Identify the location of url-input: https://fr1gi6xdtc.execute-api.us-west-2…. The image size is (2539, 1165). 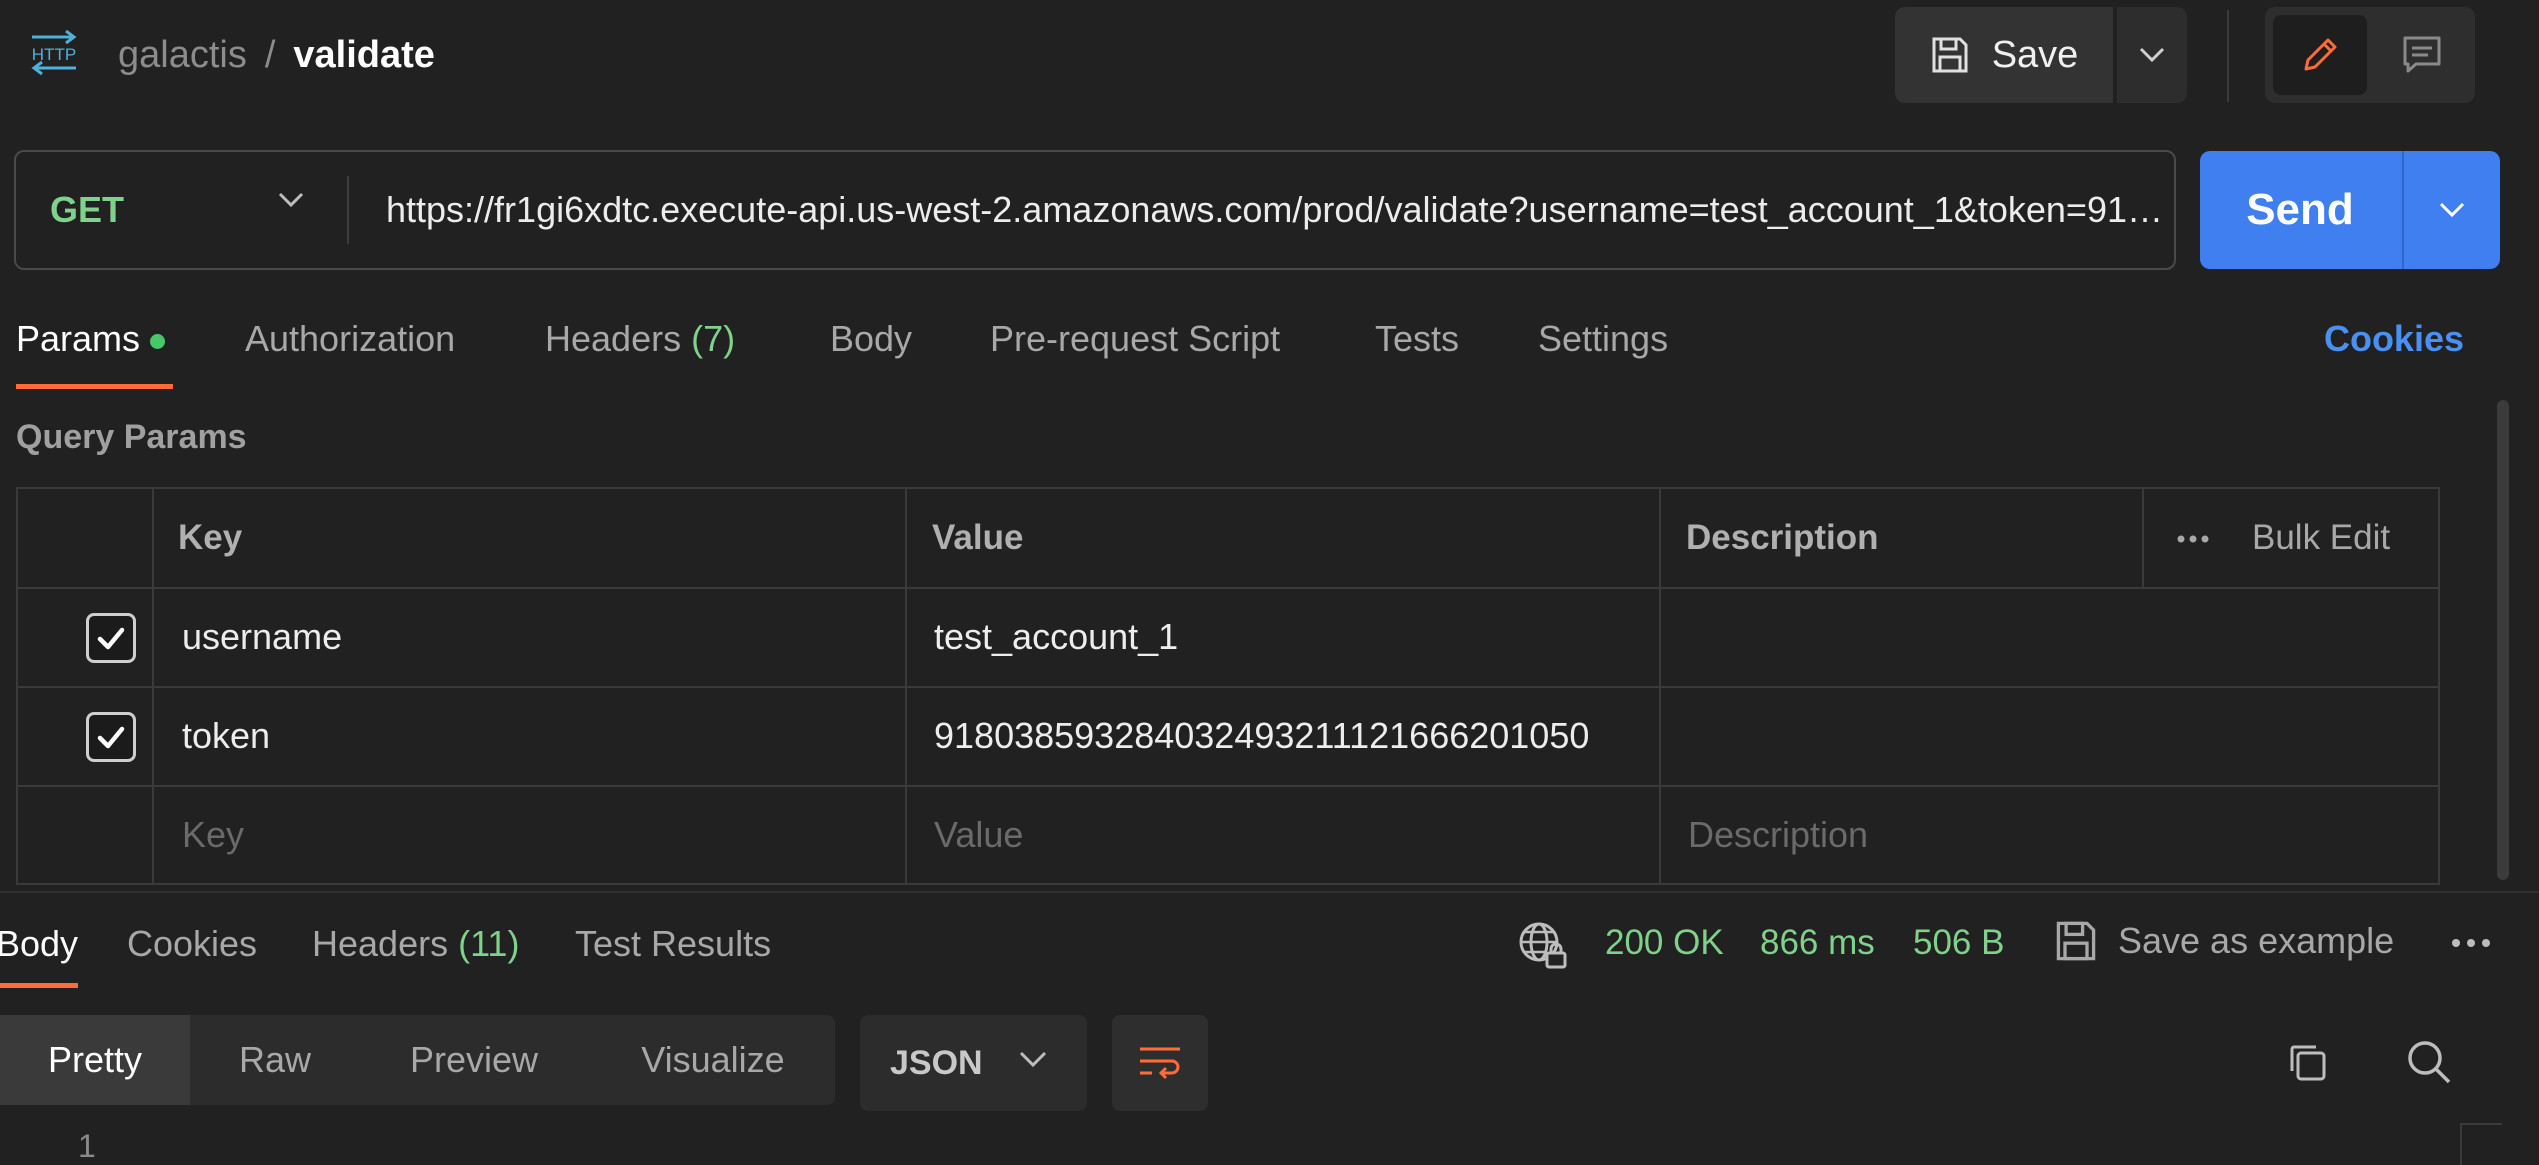
(1281, 210).